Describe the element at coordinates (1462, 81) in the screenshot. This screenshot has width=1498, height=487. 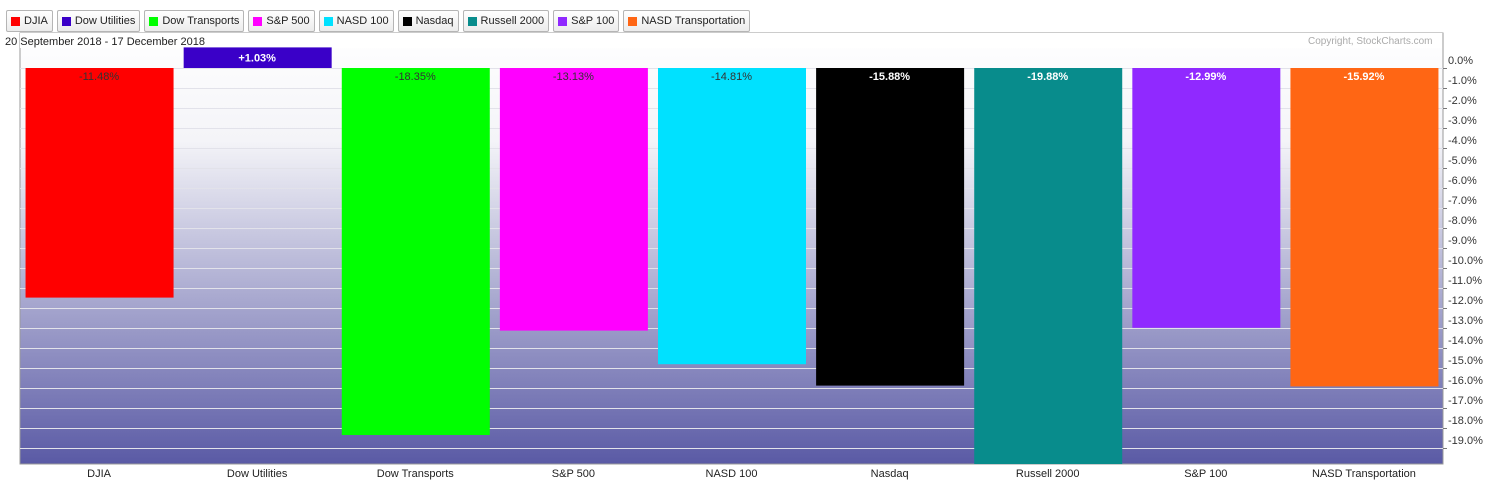
I see `y-tick-label: -1.0%` at that location.